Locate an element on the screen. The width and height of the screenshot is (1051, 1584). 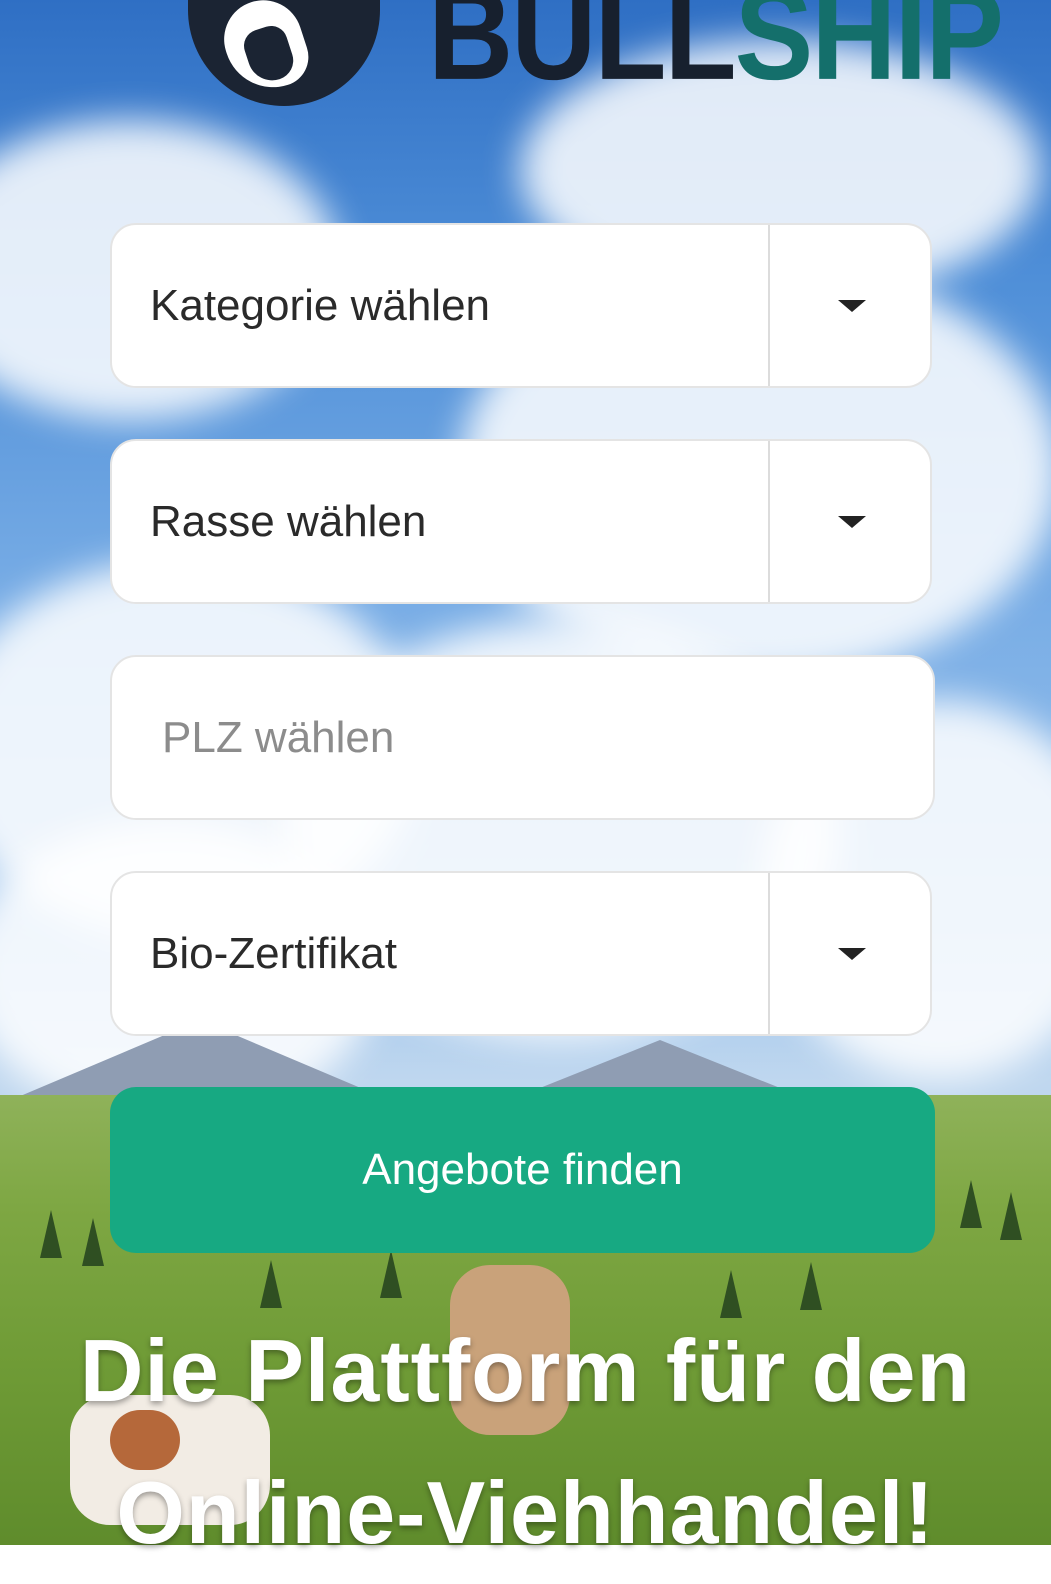
zip-code-field is located at coordinates (522, 737).